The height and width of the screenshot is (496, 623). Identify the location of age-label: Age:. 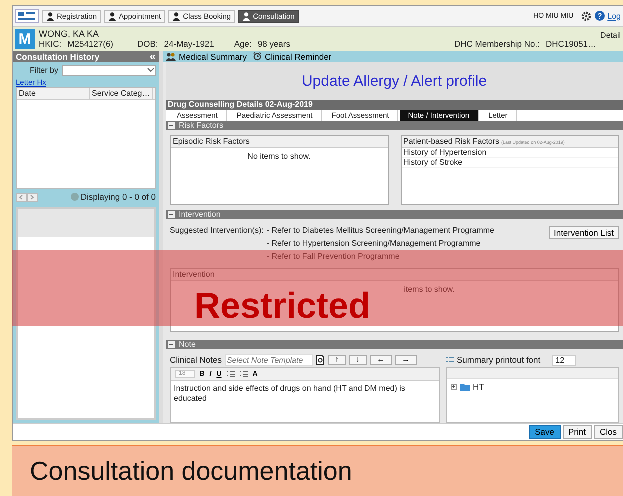
(243, 44).